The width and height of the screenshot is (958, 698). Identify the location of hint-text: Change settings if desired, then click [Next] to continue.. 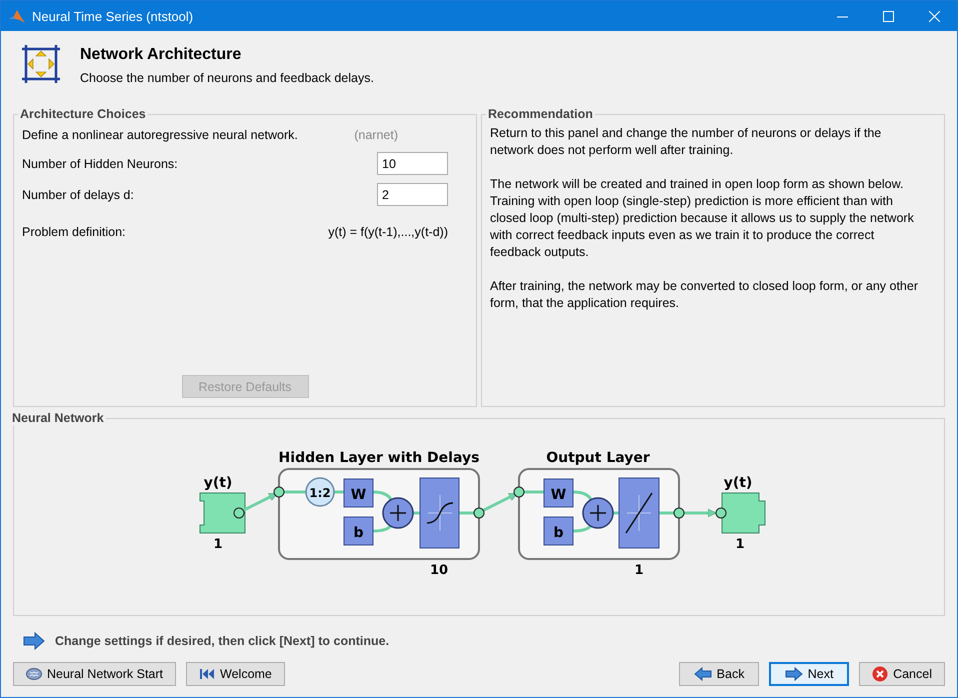
(222, 641).